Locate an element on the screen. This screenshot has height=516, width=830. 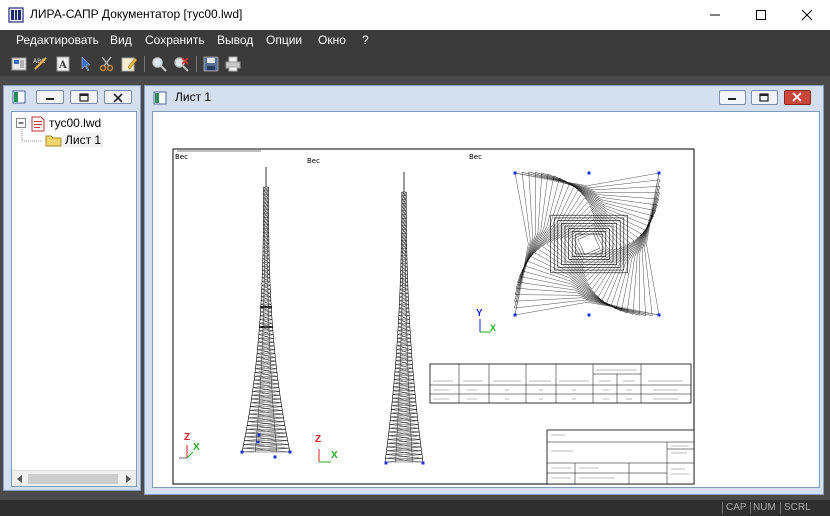
view-label-2: Вес is located at coordinates (313, 161).